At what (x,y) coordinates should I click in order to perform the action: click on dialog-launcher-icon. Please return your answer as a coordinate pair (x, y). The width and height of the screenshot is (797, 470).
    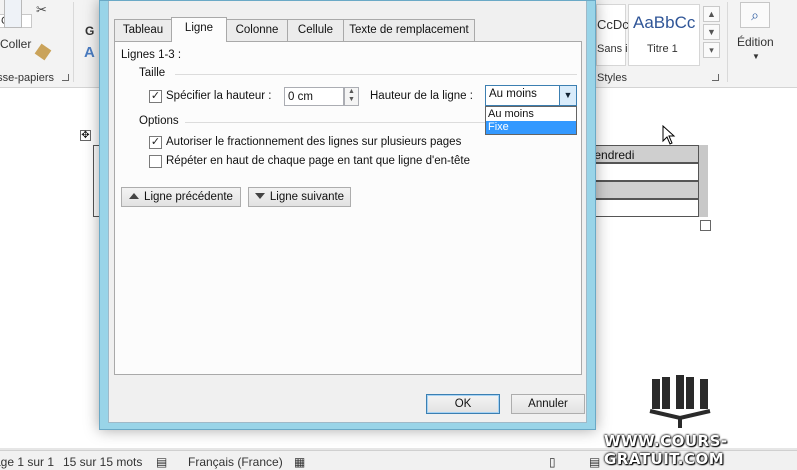
    Looking at the image, I should click on (65, 77).